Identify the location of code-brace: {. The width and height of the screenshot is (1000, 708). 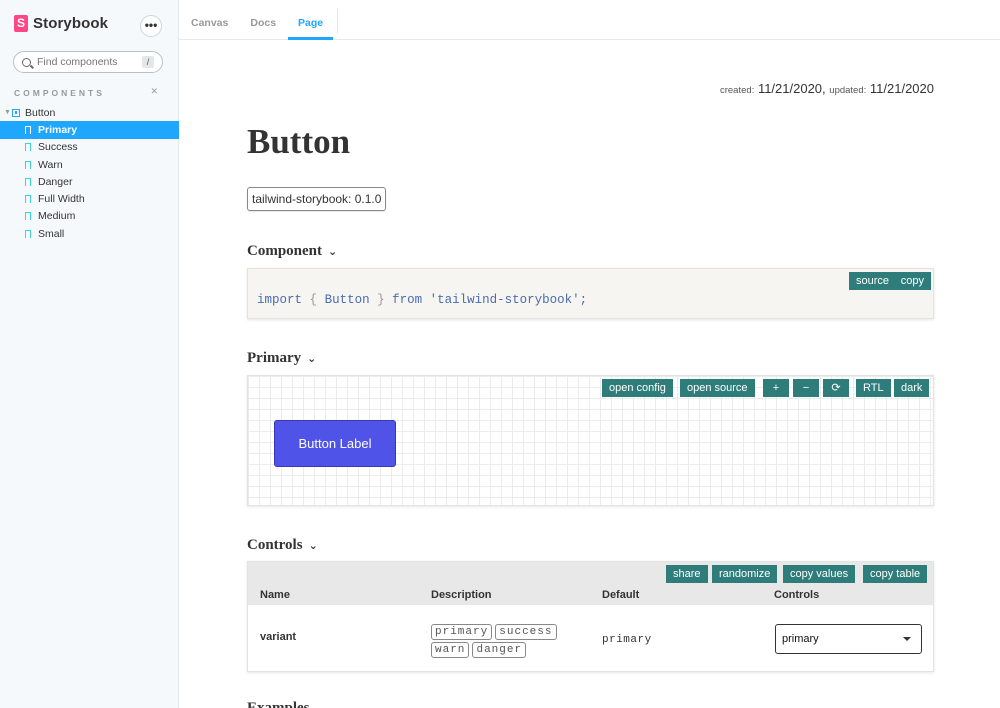
(313, 300).